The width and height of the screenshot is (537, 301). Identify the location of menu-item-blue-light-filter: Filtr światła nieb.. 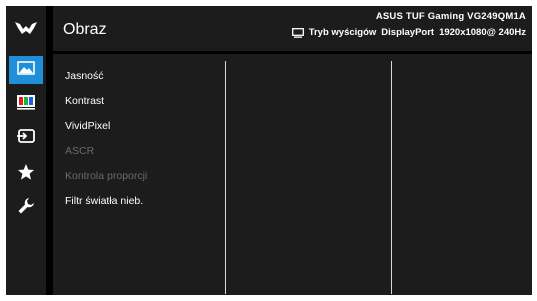
(104, 201).